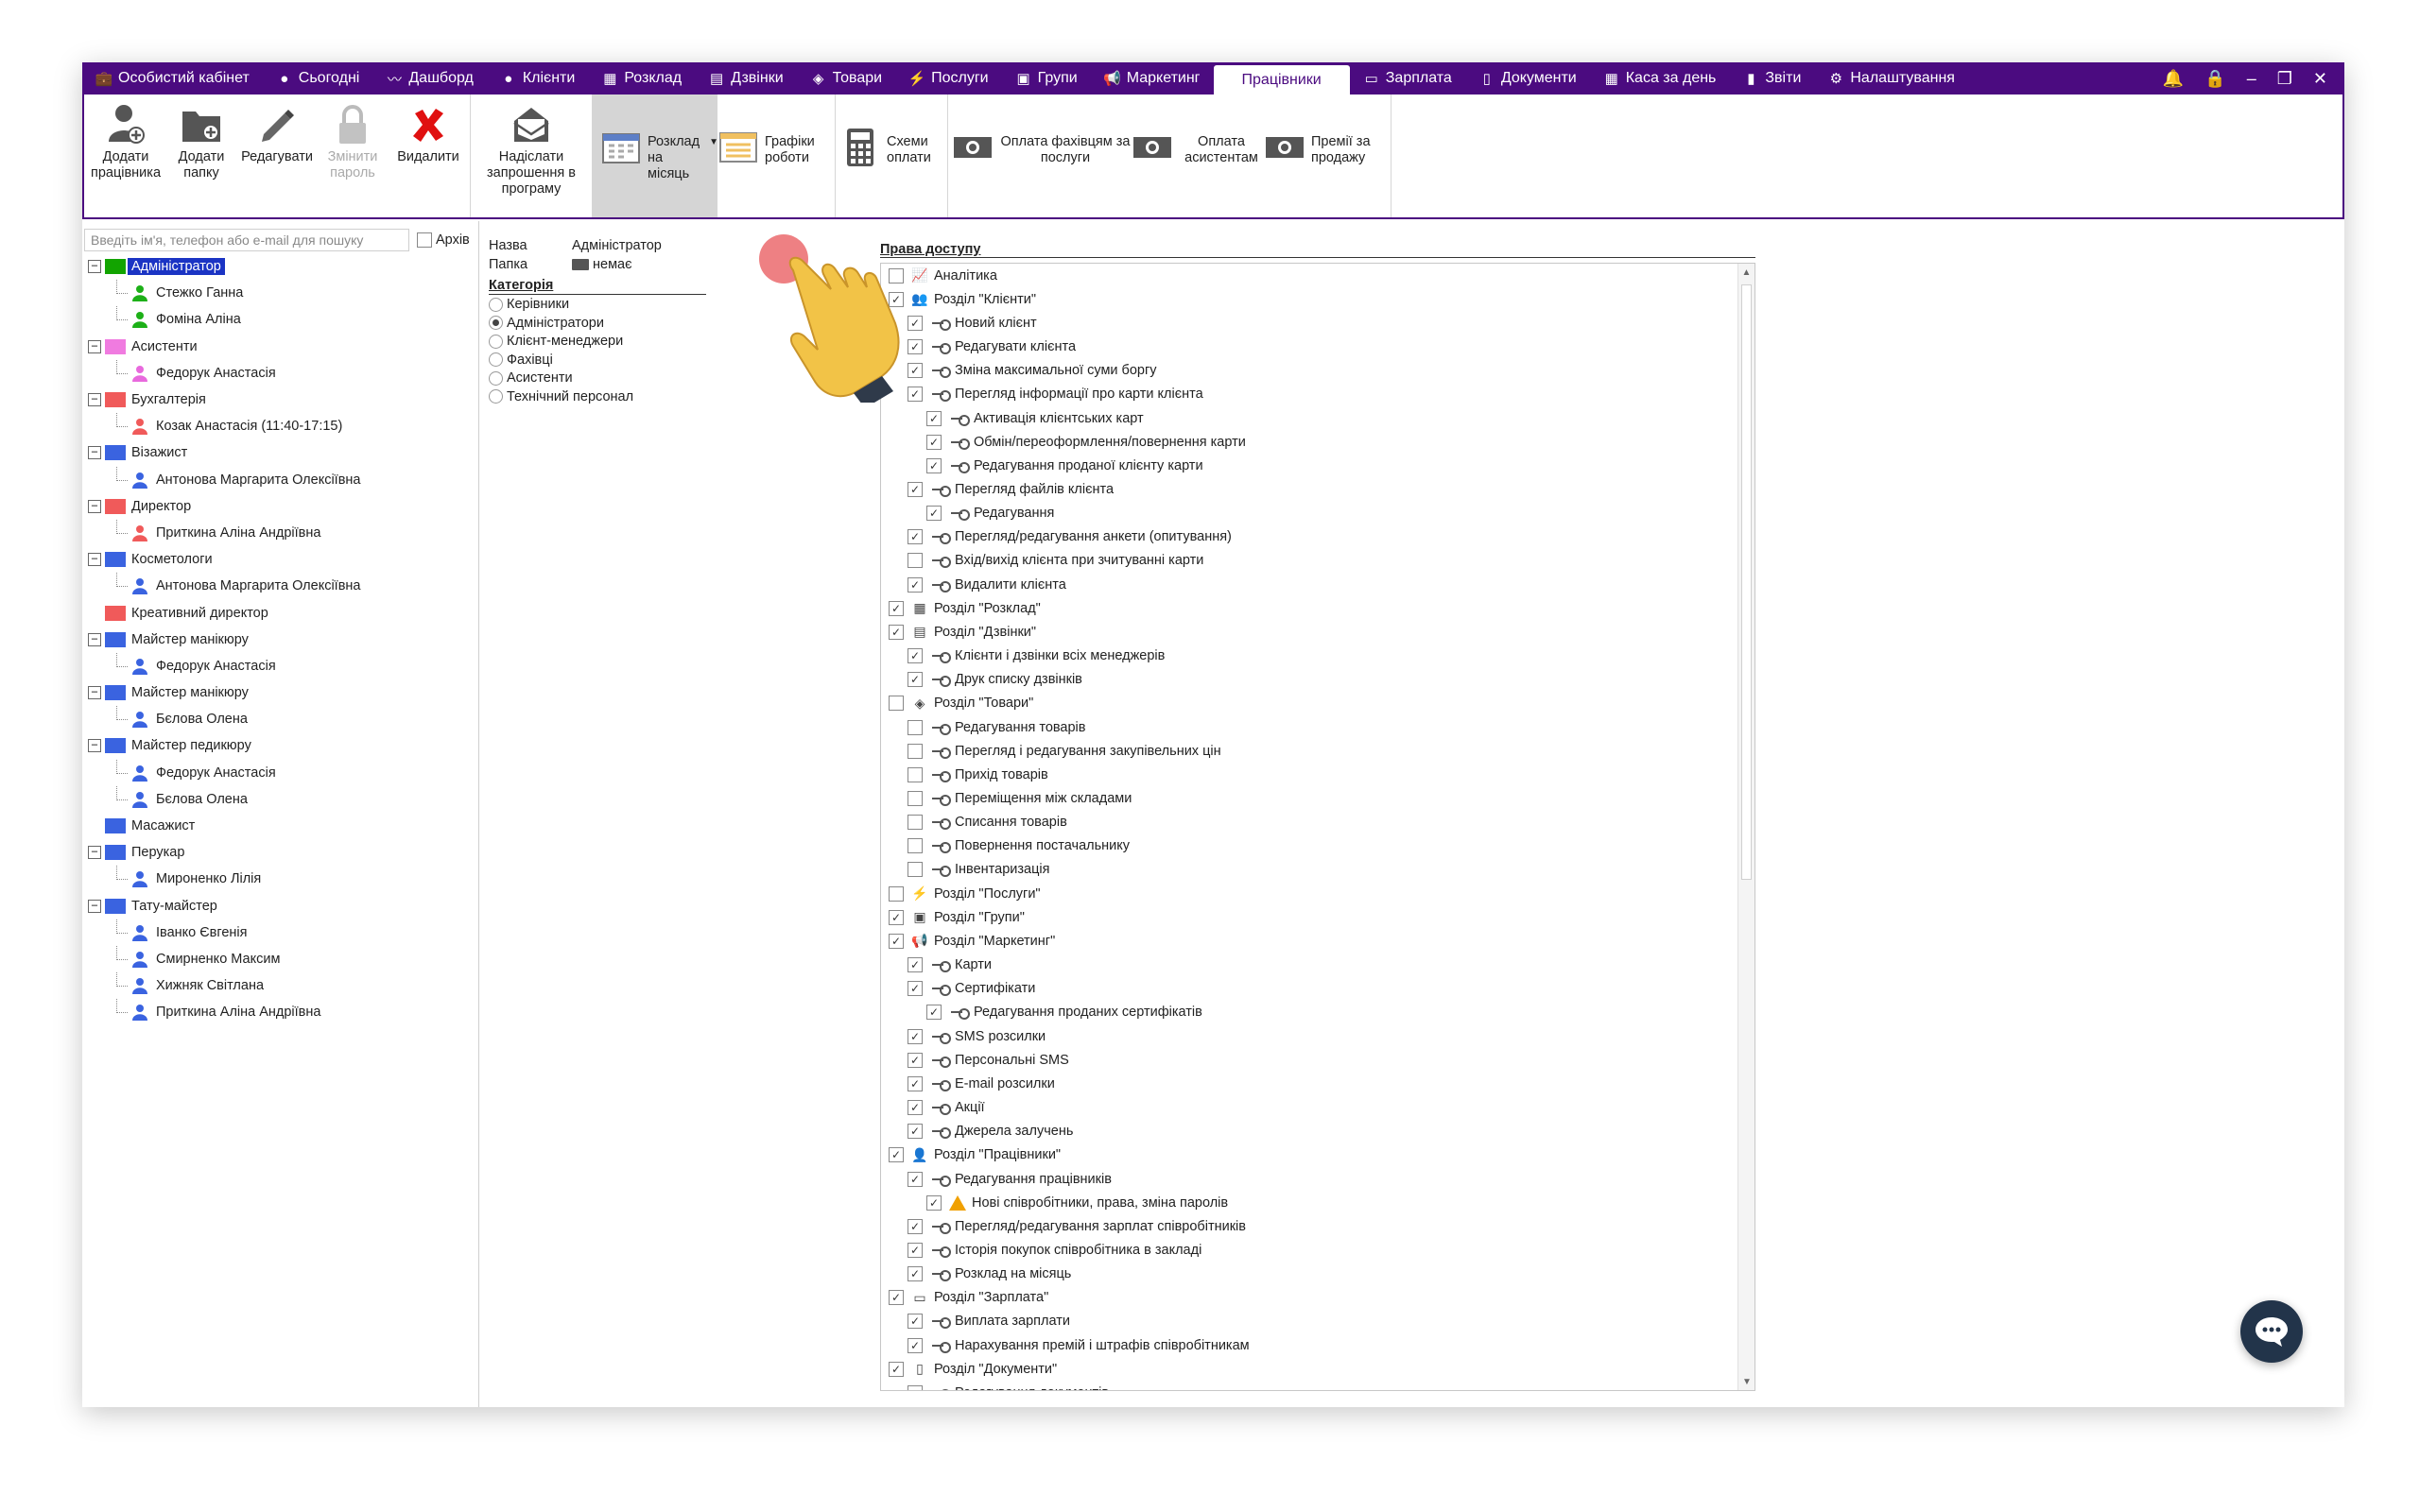  What do you see at coordinates (1304, 561) in the screenshot?
I see `access-right-item: Вхід/вихід клієнта при зчитуванні карти` at bounding box center [1304, 561].